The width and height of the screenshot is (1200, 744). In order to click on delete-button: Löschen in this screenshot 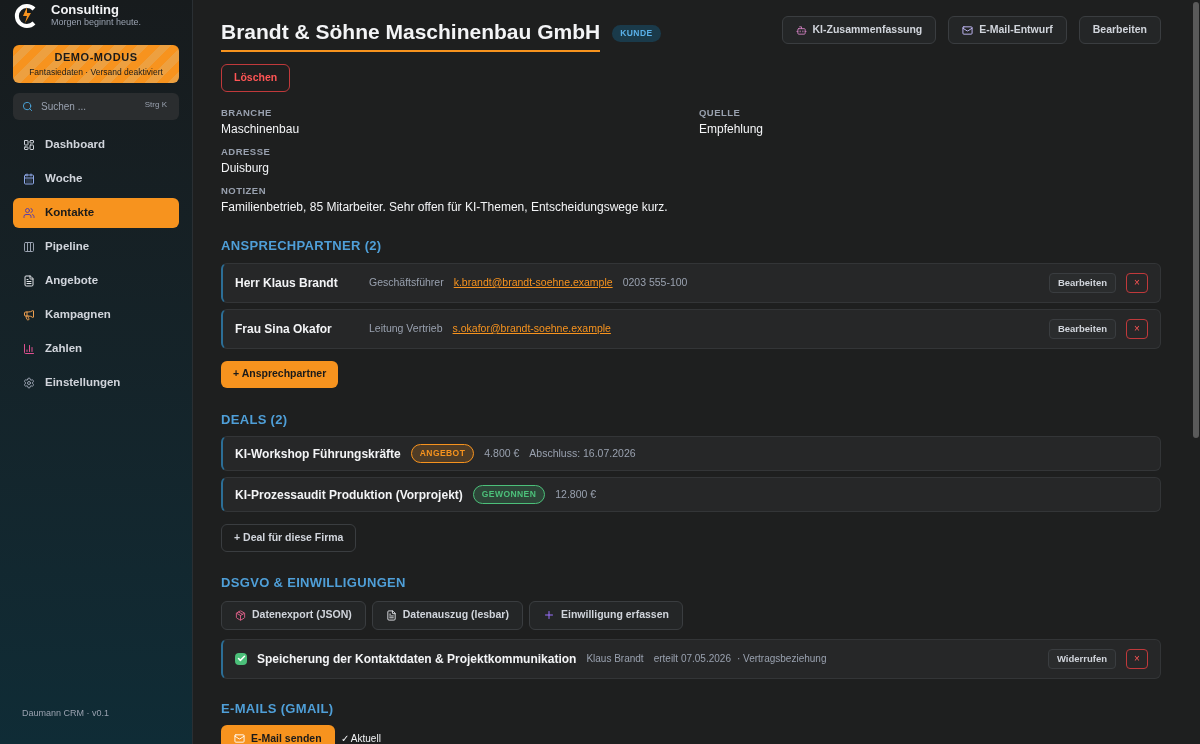, I will do `click(256, 77)`.